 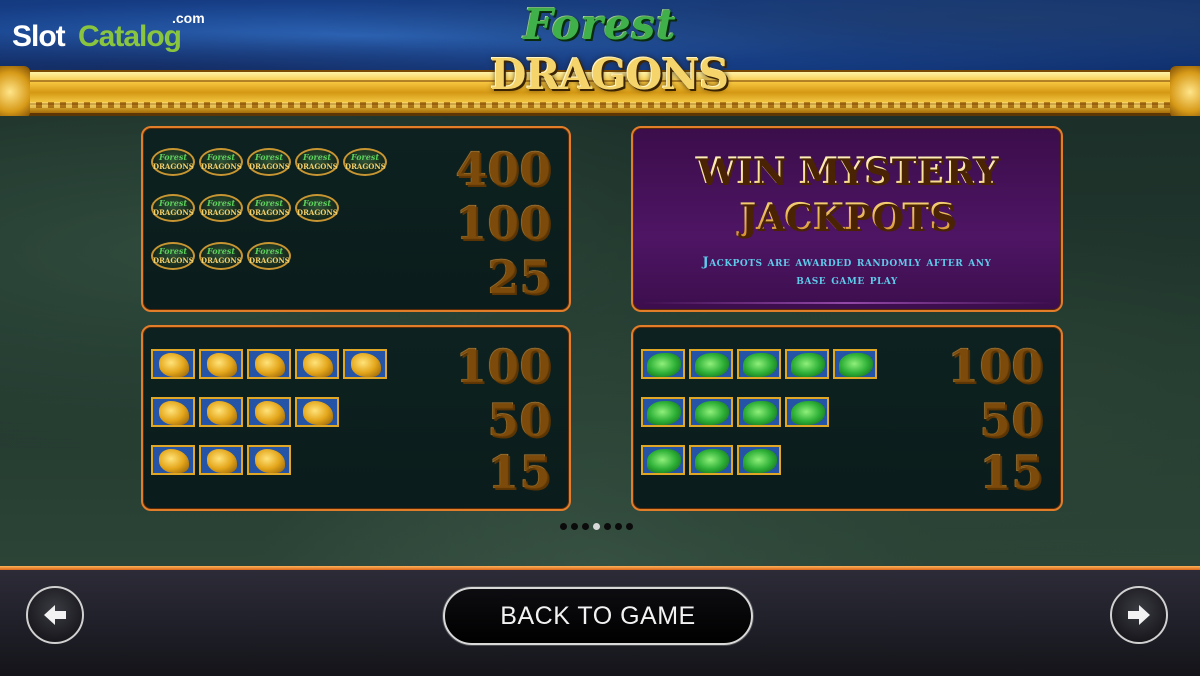 I want to click on paytable-panel-logo-symbol: 400 100 25, so click(x=356, y=219).